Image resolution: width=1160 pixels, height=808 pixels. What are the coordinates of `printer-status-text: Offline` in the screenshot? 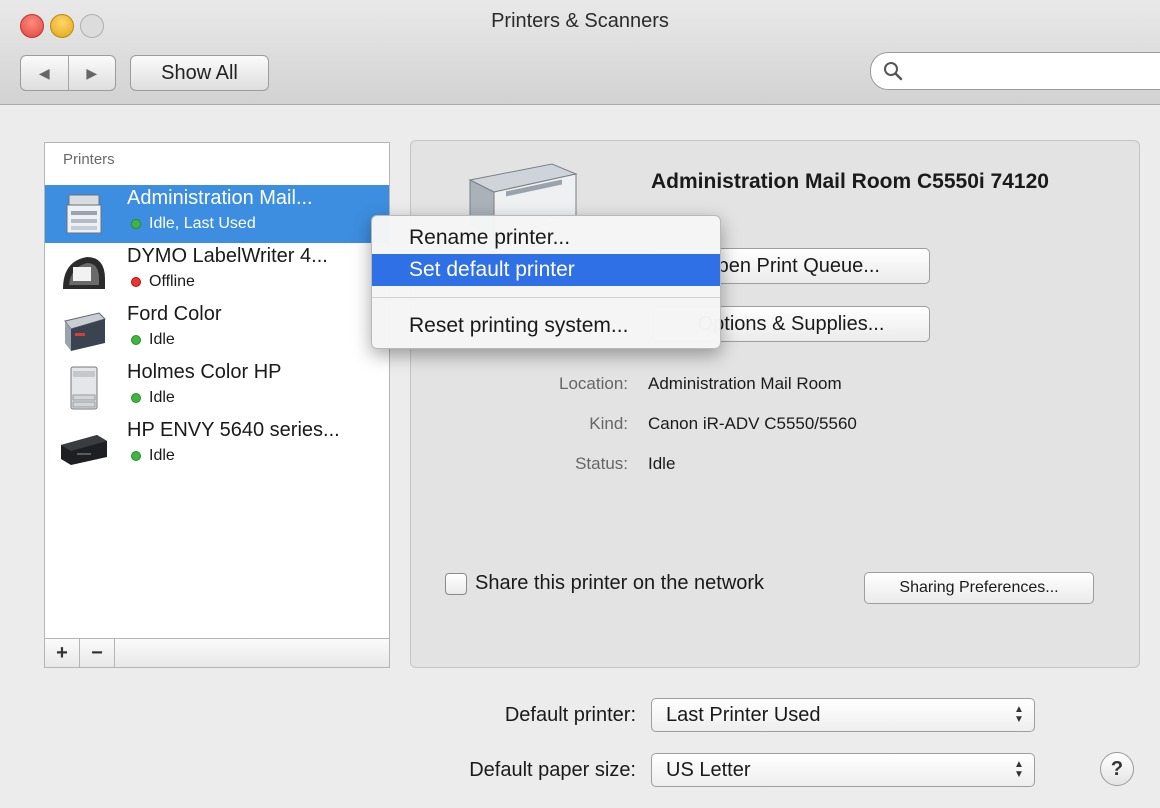 It's located at (172, 281).